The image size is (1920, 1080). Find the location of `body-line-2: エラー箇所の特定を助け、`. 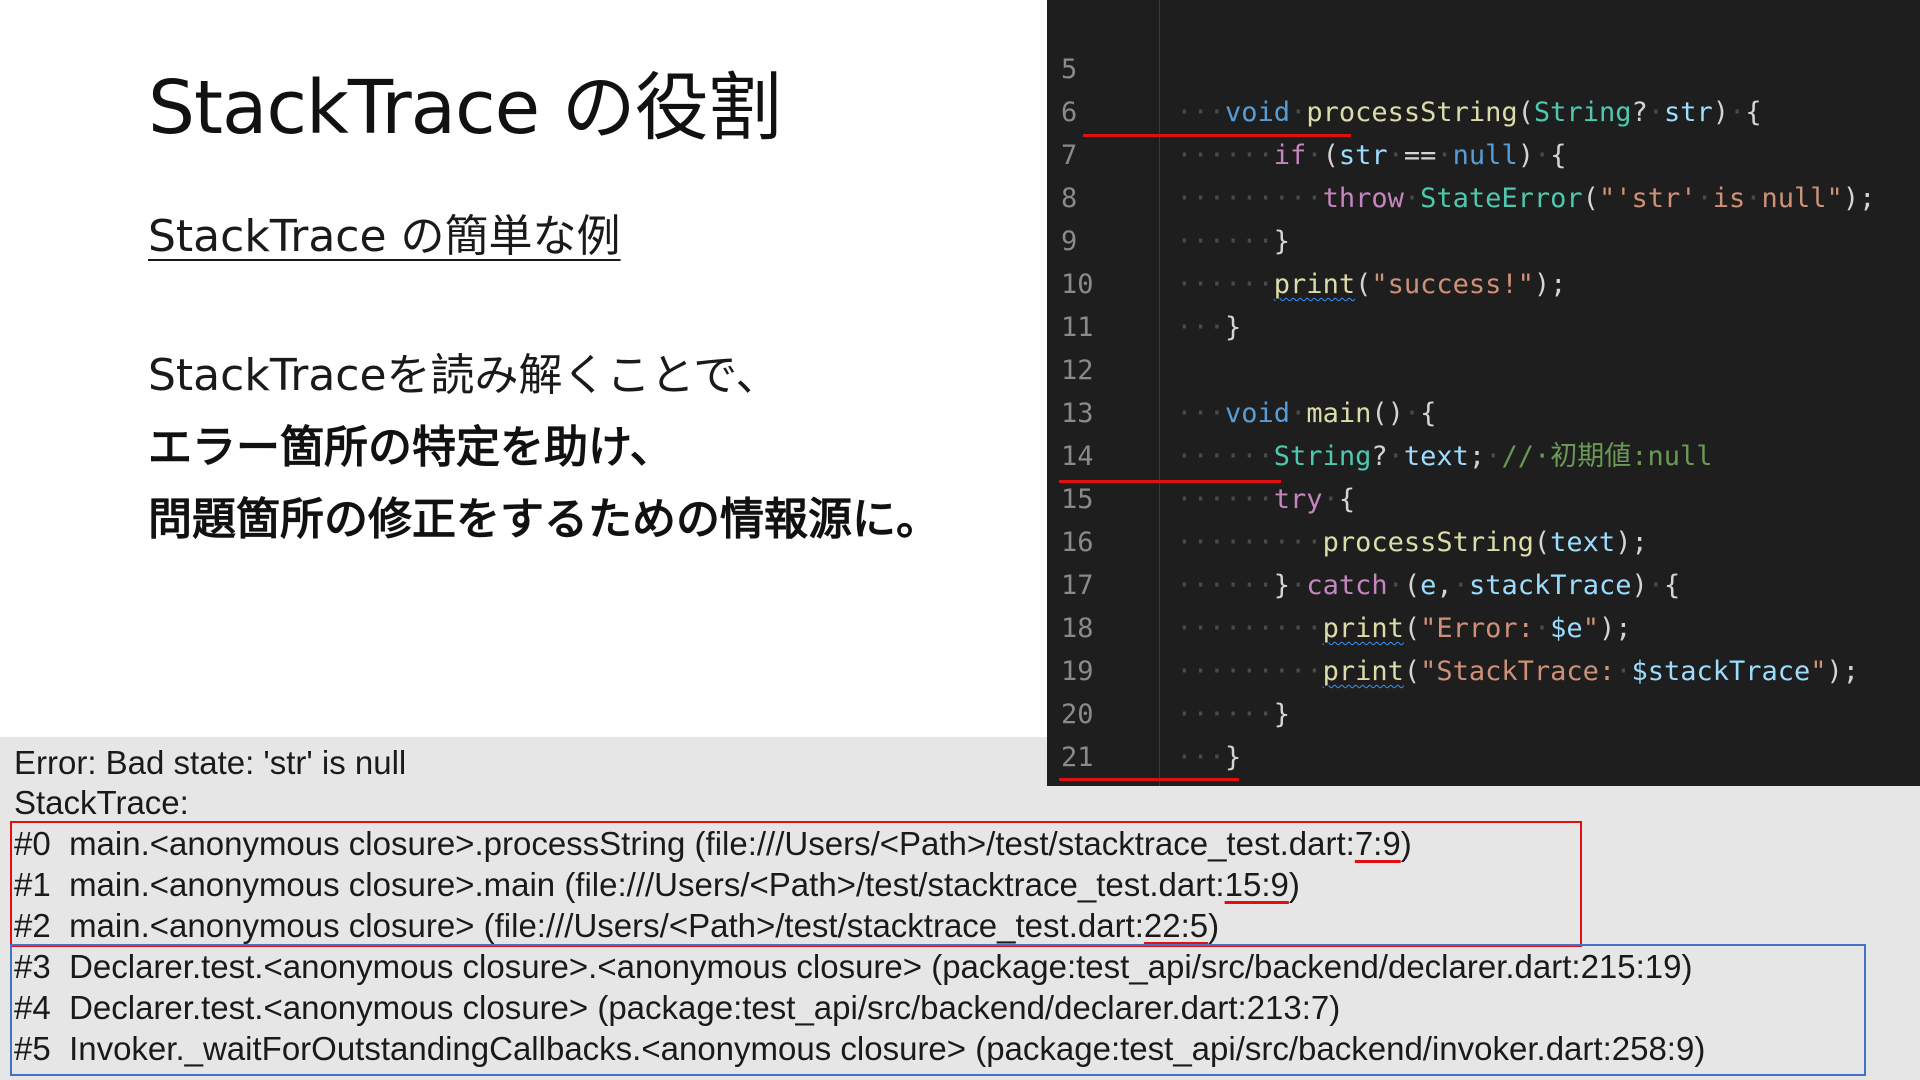

body-line-2: エラー箇所の特定を助け、 is located at coordinates (411, 447).